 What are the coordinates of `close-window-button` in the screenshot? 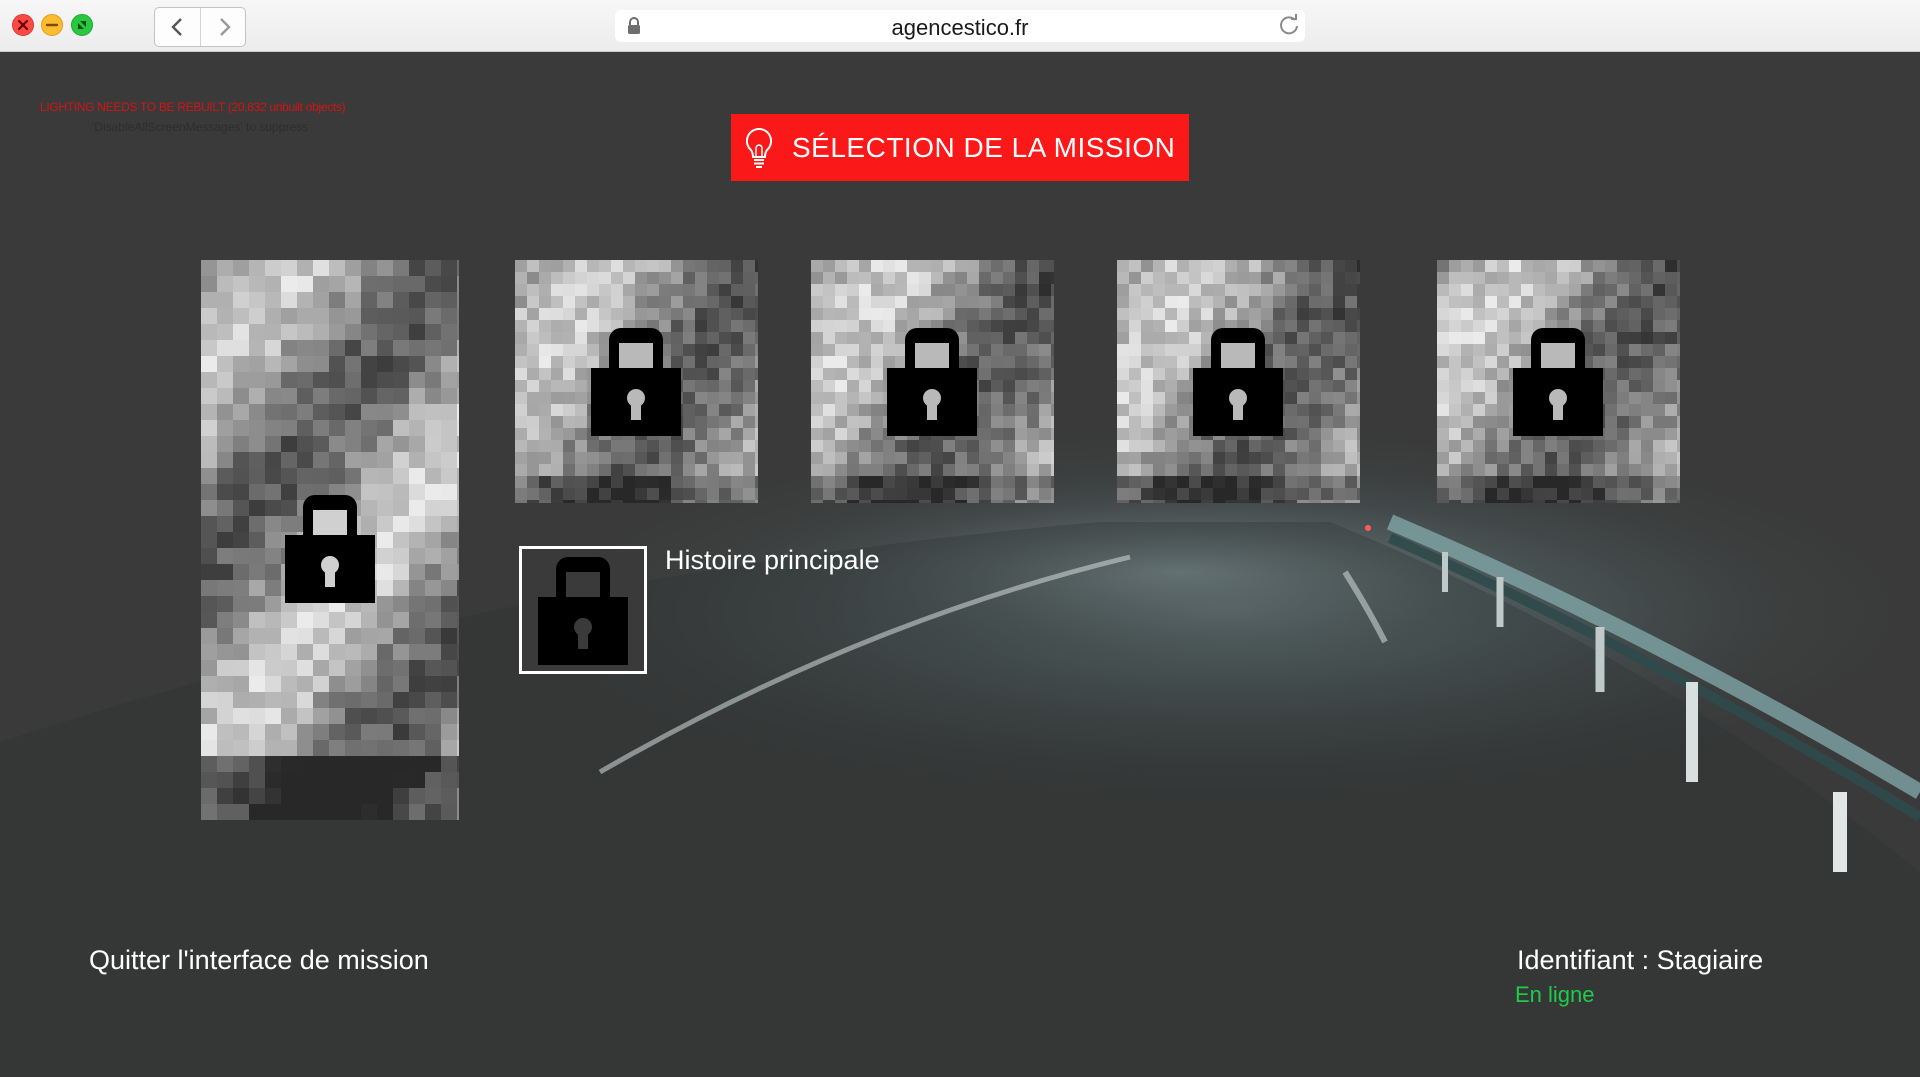 It's located at (23, 25).